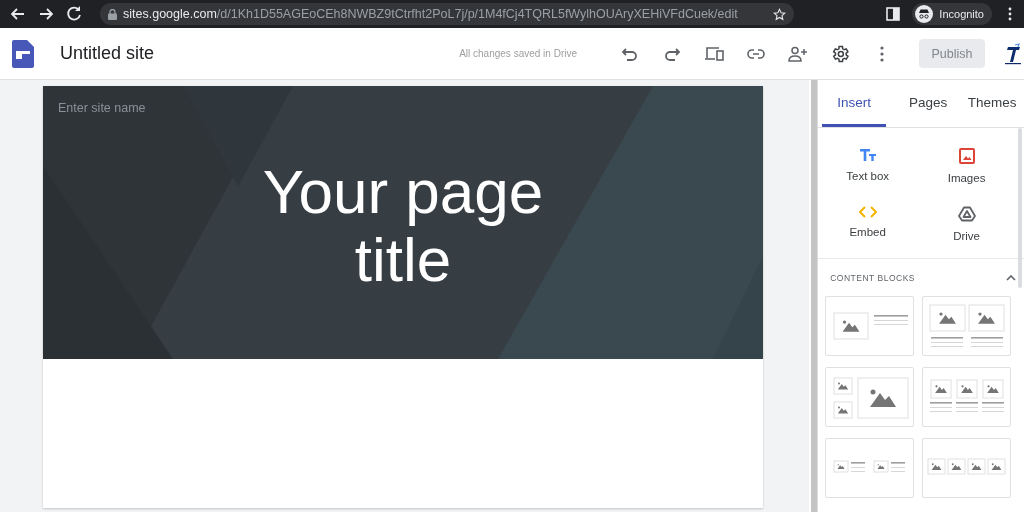 This screenshot has width=1024, height=512. Describe the element at coordinates (928, 103) in the screenshot. I see `panel-tab: Pages` at that location.